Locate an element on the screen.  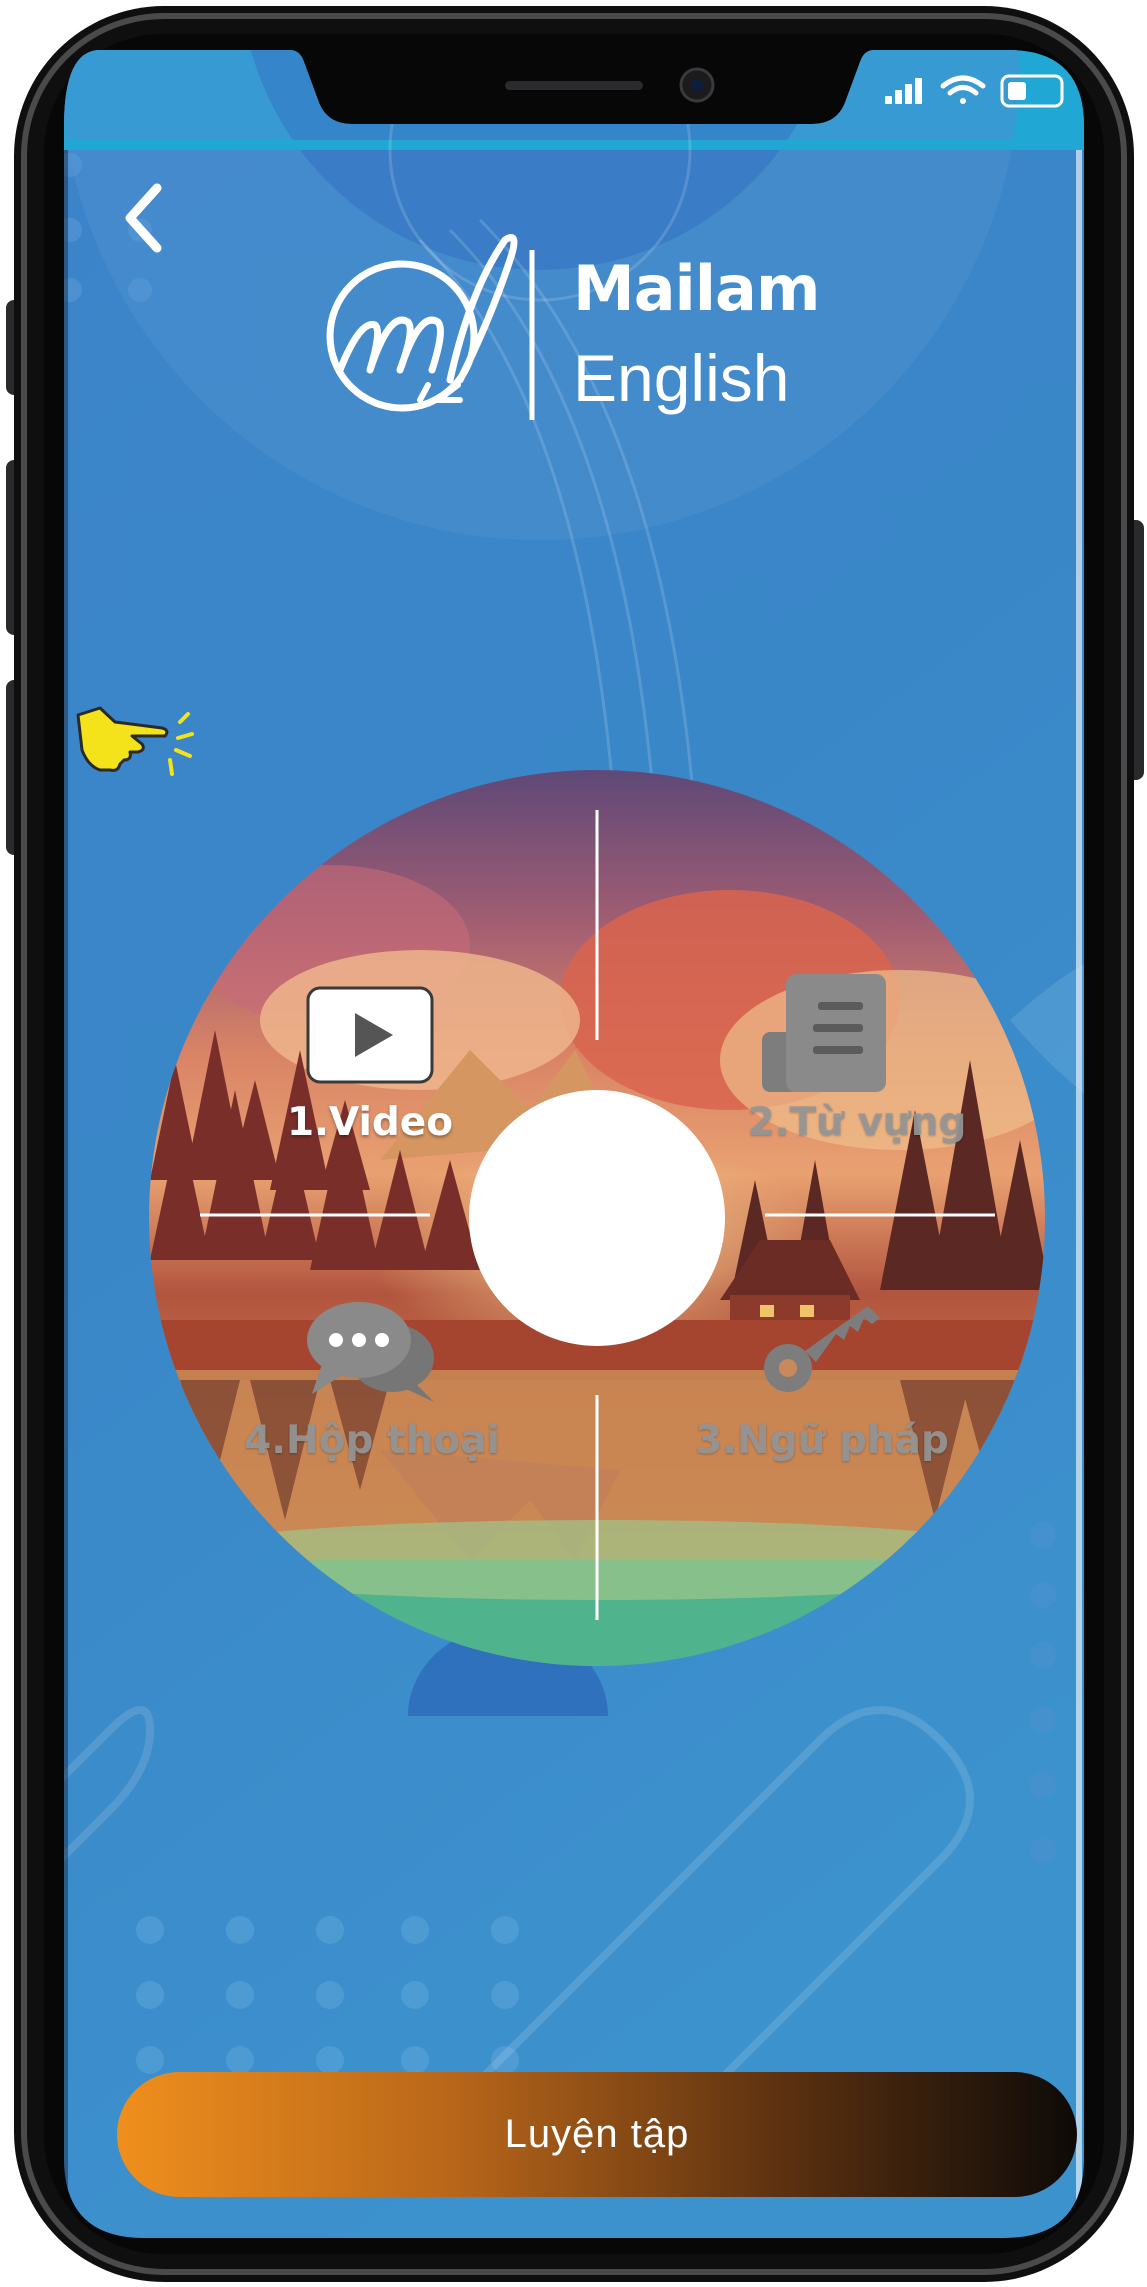
play-icon is located at coordinates (370, 1035).